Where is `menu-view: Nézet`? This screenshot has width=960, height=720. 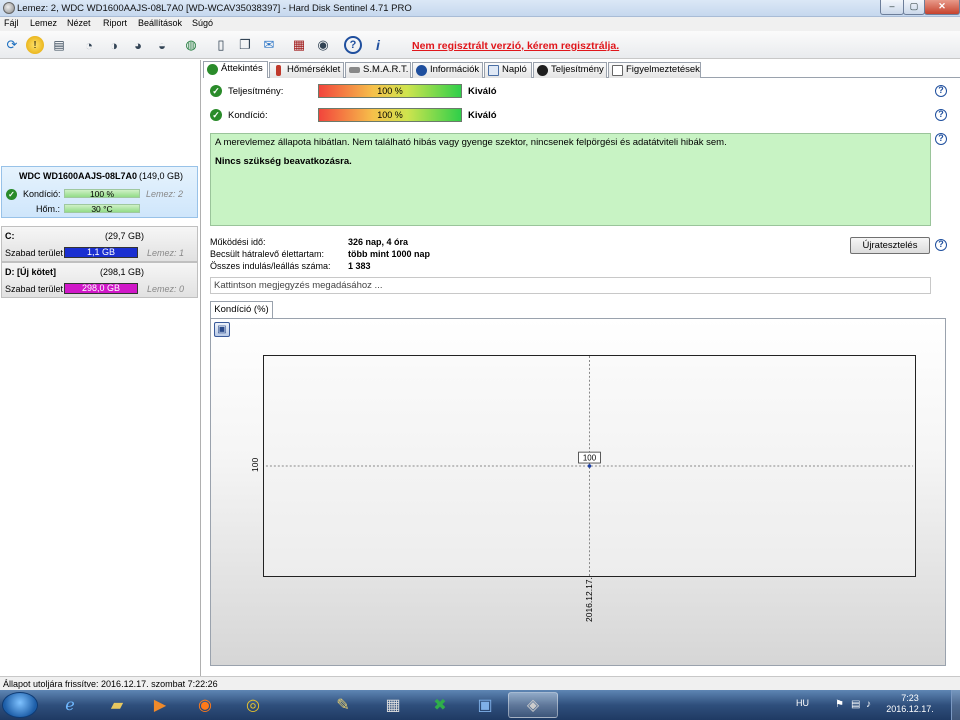
menu-view: Nézet is located at coordinates (79, 23).